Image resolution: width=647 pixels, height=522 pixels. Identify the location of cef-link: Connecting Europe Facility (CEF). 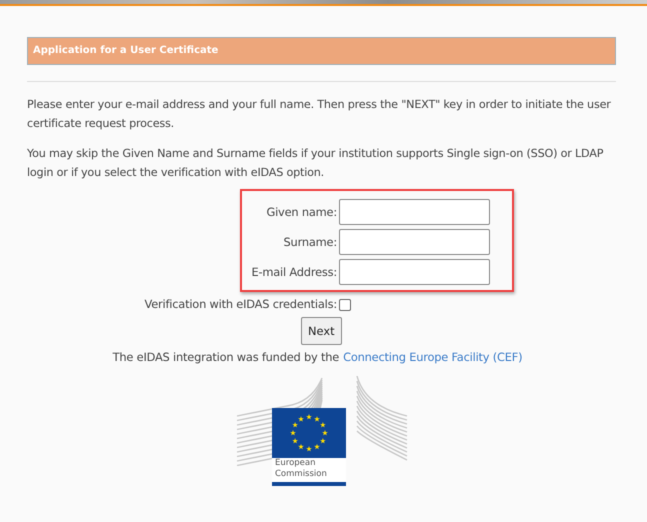
(432, 357).